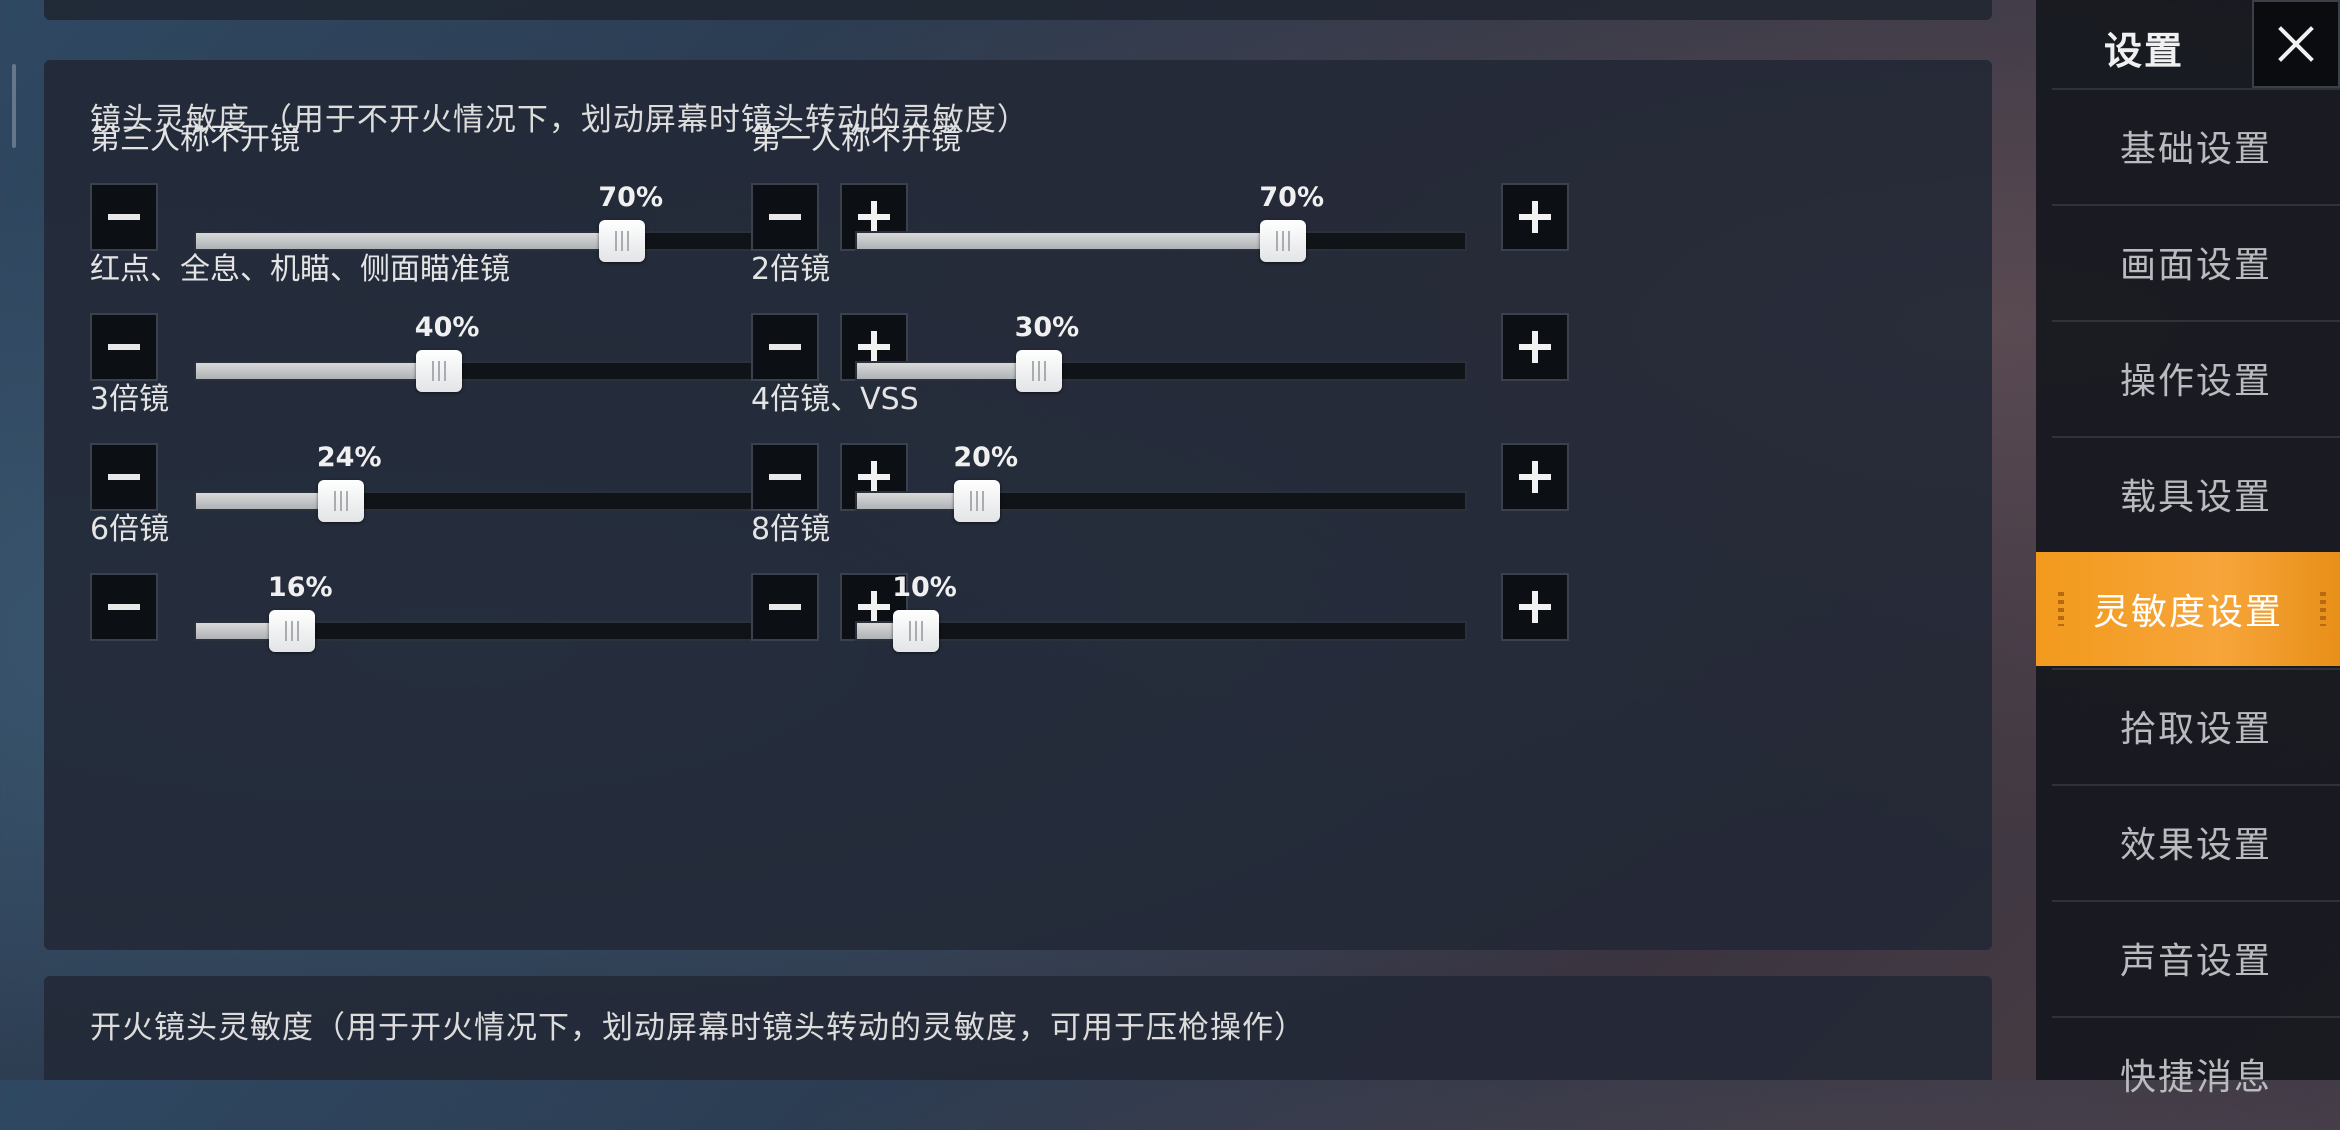 This screenshot has height=1130, width=2340. Describe the element at coordinates (791, 269) in the screenshot. I see `setting-label: 2倍镜` at that location.